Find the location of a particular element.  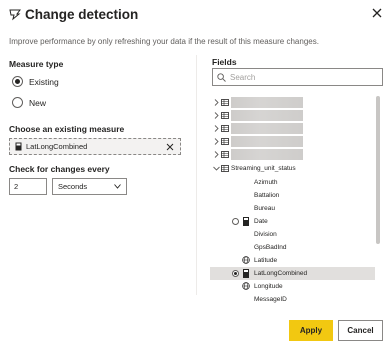

measure-type-label: Measure type is located at coordinates (36, 64).